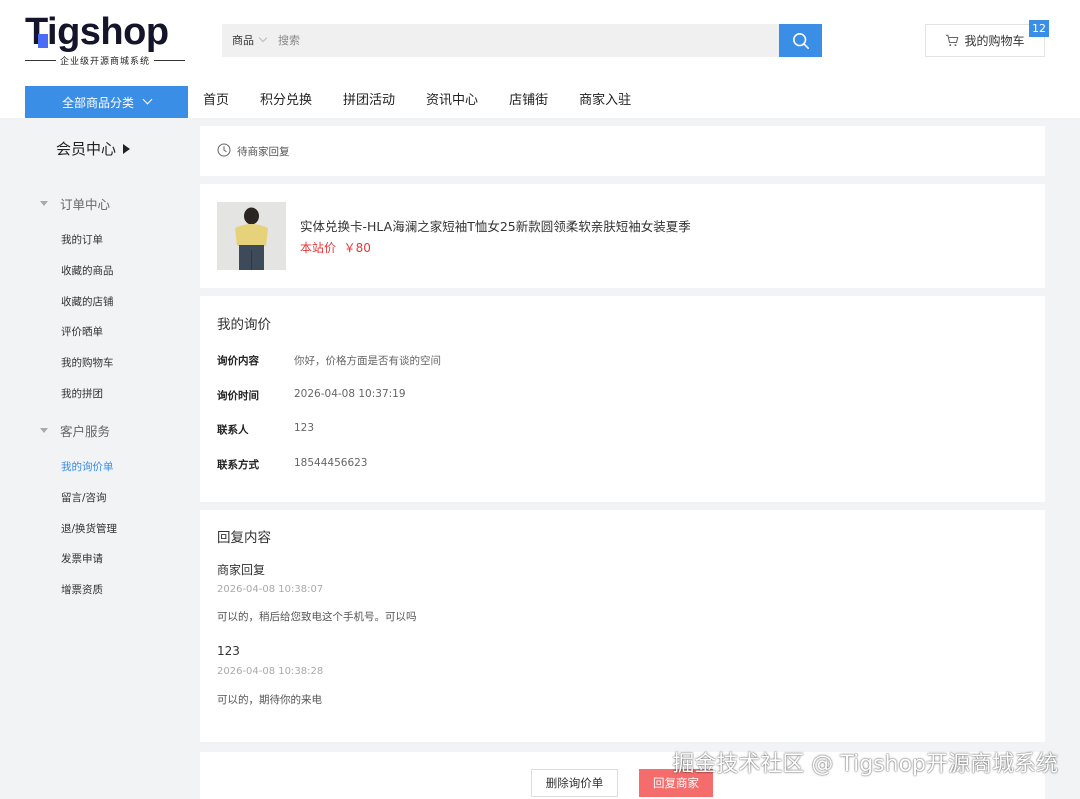  I want to click on search-category-select: 商品, so click(250, 40).